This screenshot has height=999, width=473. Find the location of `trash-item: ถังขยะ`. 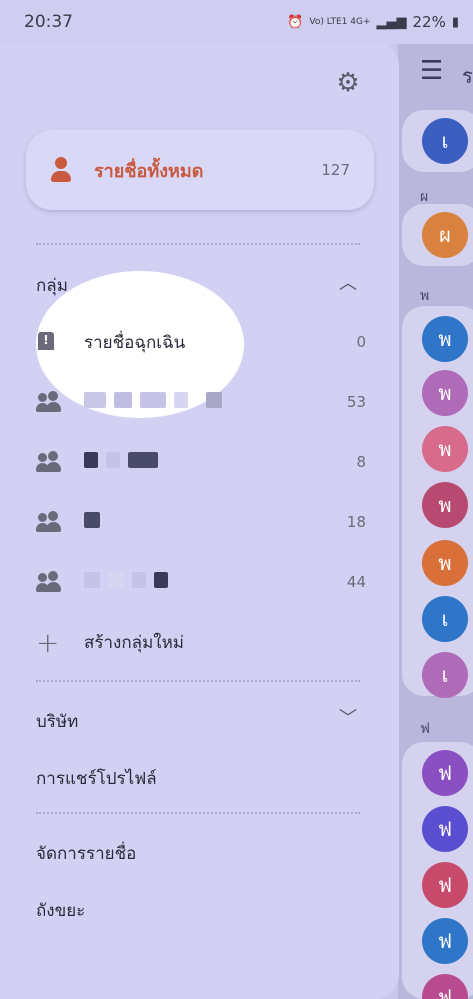

trash-item: ถังขยะ is located at coordinates (60, 910).